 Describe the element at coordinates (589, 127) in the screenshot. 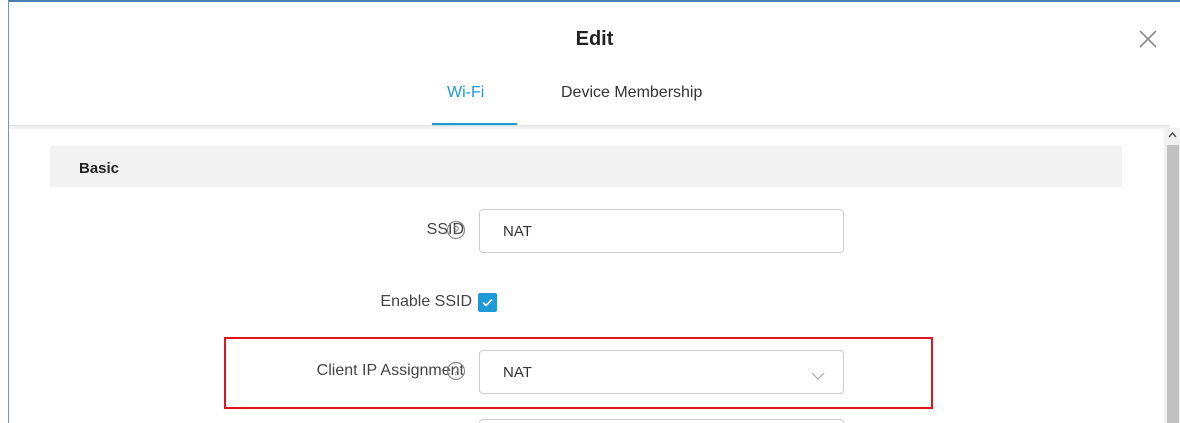

I see `header-divider` at that location.